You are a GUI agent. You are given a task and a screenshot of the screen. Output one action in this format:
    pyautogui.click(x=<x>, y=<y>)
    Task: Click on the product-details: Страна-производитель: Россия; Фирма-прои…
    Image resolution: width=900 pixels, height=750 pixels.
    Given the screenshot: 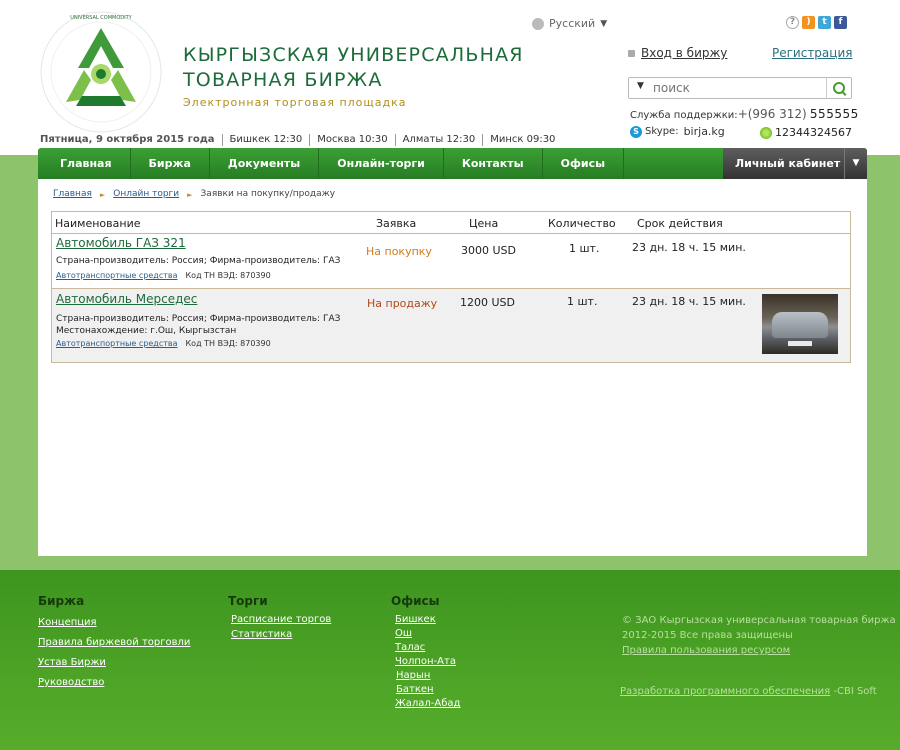 What is the action you would take?
    pyautogui.click(x=198, y=261)
    